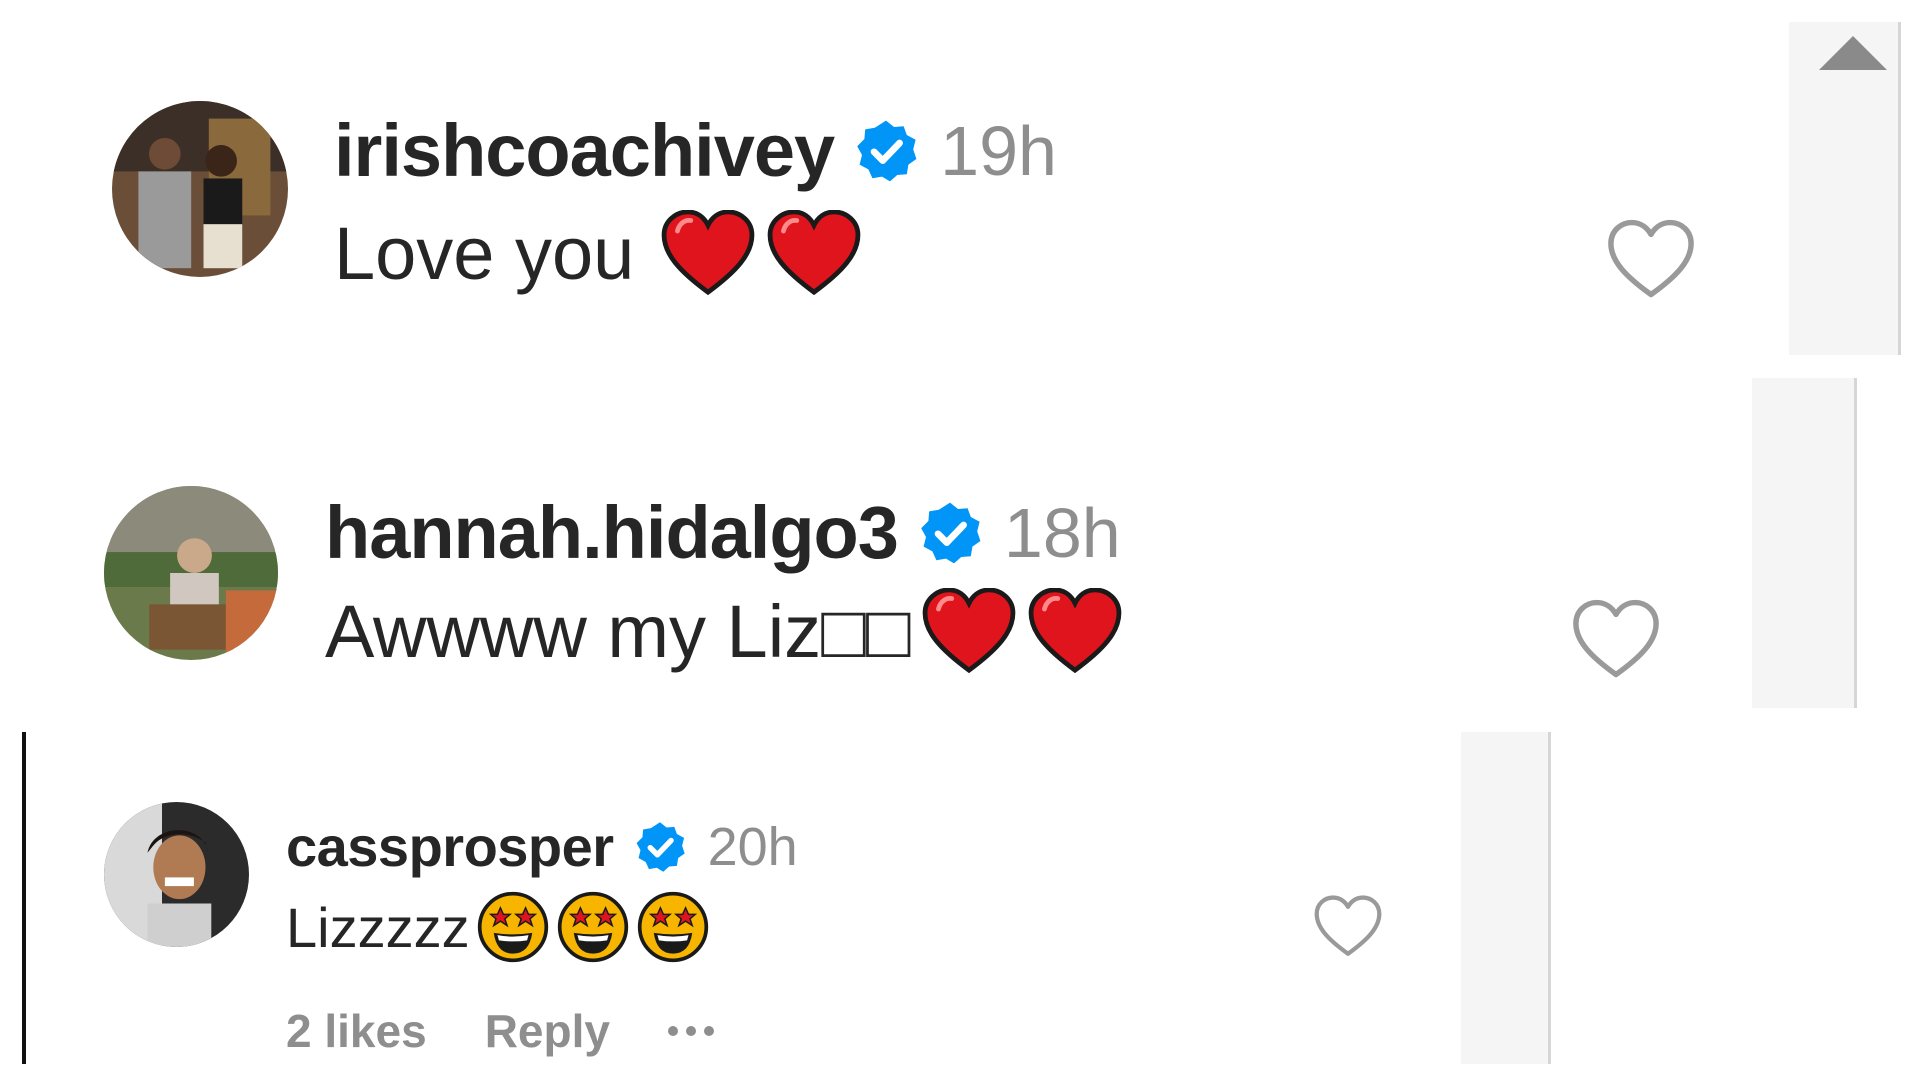  I want to click on timestamp: 20h, so click(753, 847).